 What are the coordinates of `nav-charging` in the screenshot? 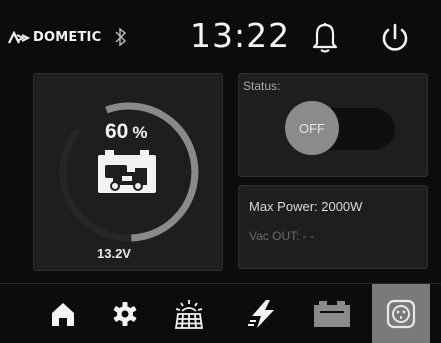 It's located at (263, 313).